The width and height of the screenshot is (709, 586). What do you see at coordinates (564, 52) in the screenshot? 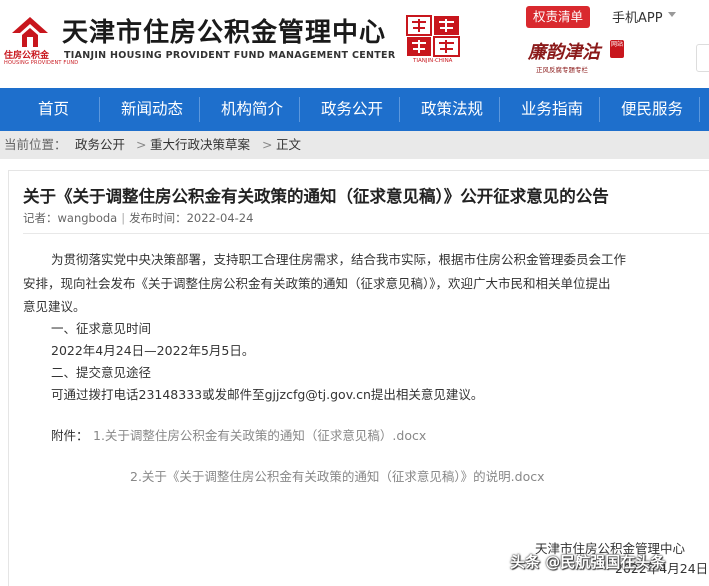
I see `promo-title: 廉韵津沽` at bounding box center [564, 52].